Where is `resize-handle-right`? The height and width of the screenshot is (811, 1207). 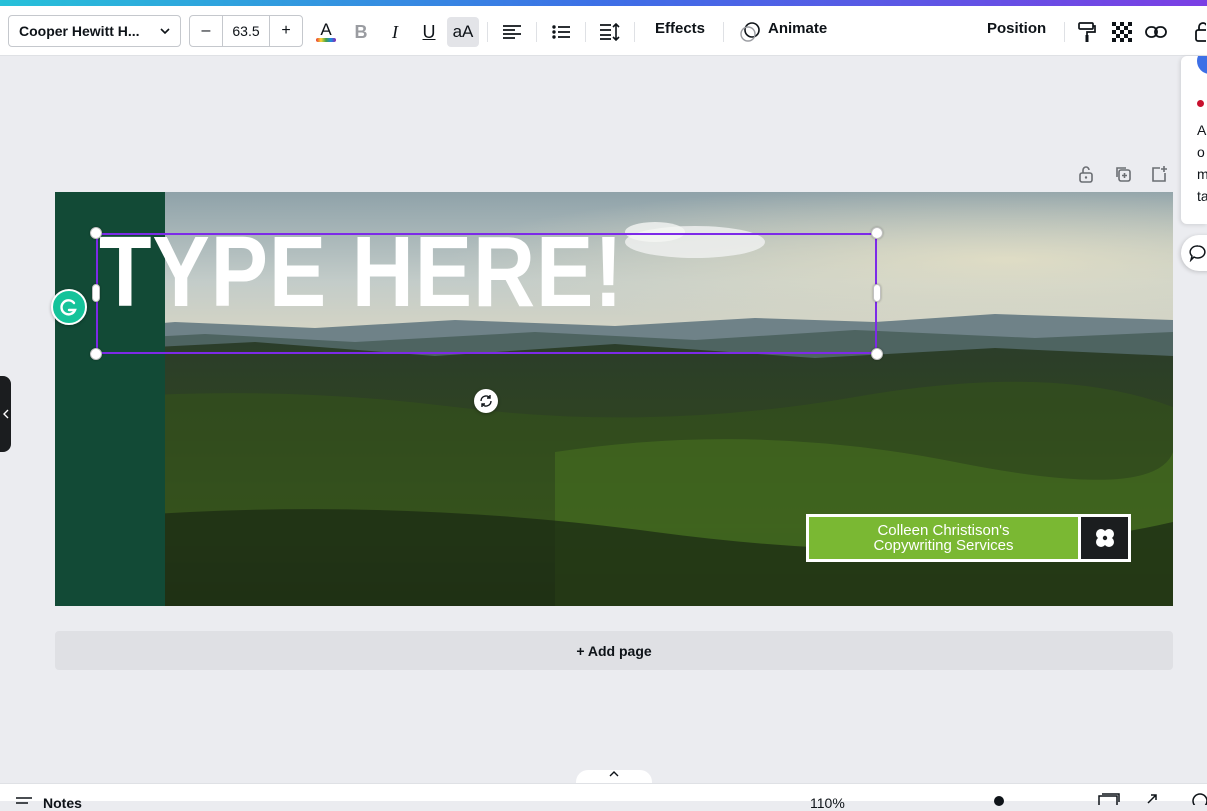 resize-handle-right is located at coordinates (877, 293).